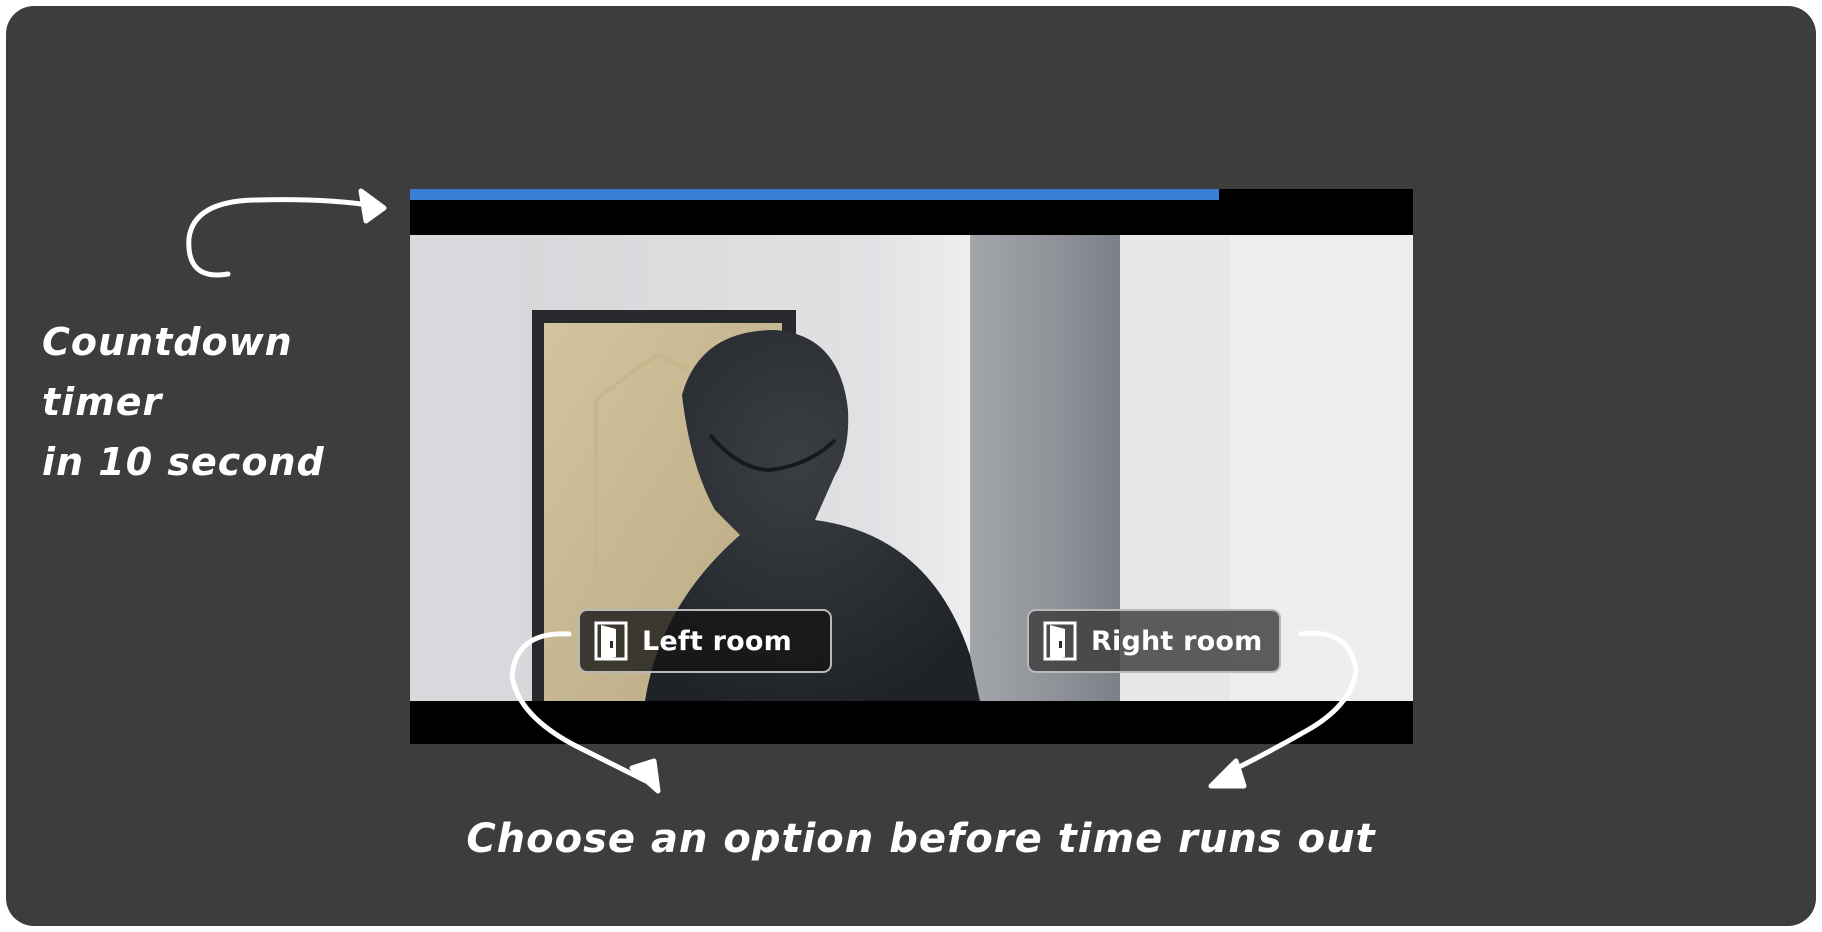 The width and height of the screenshot is (1822, 932). I want to click on countdown-timer-bar, so click(911, 194).